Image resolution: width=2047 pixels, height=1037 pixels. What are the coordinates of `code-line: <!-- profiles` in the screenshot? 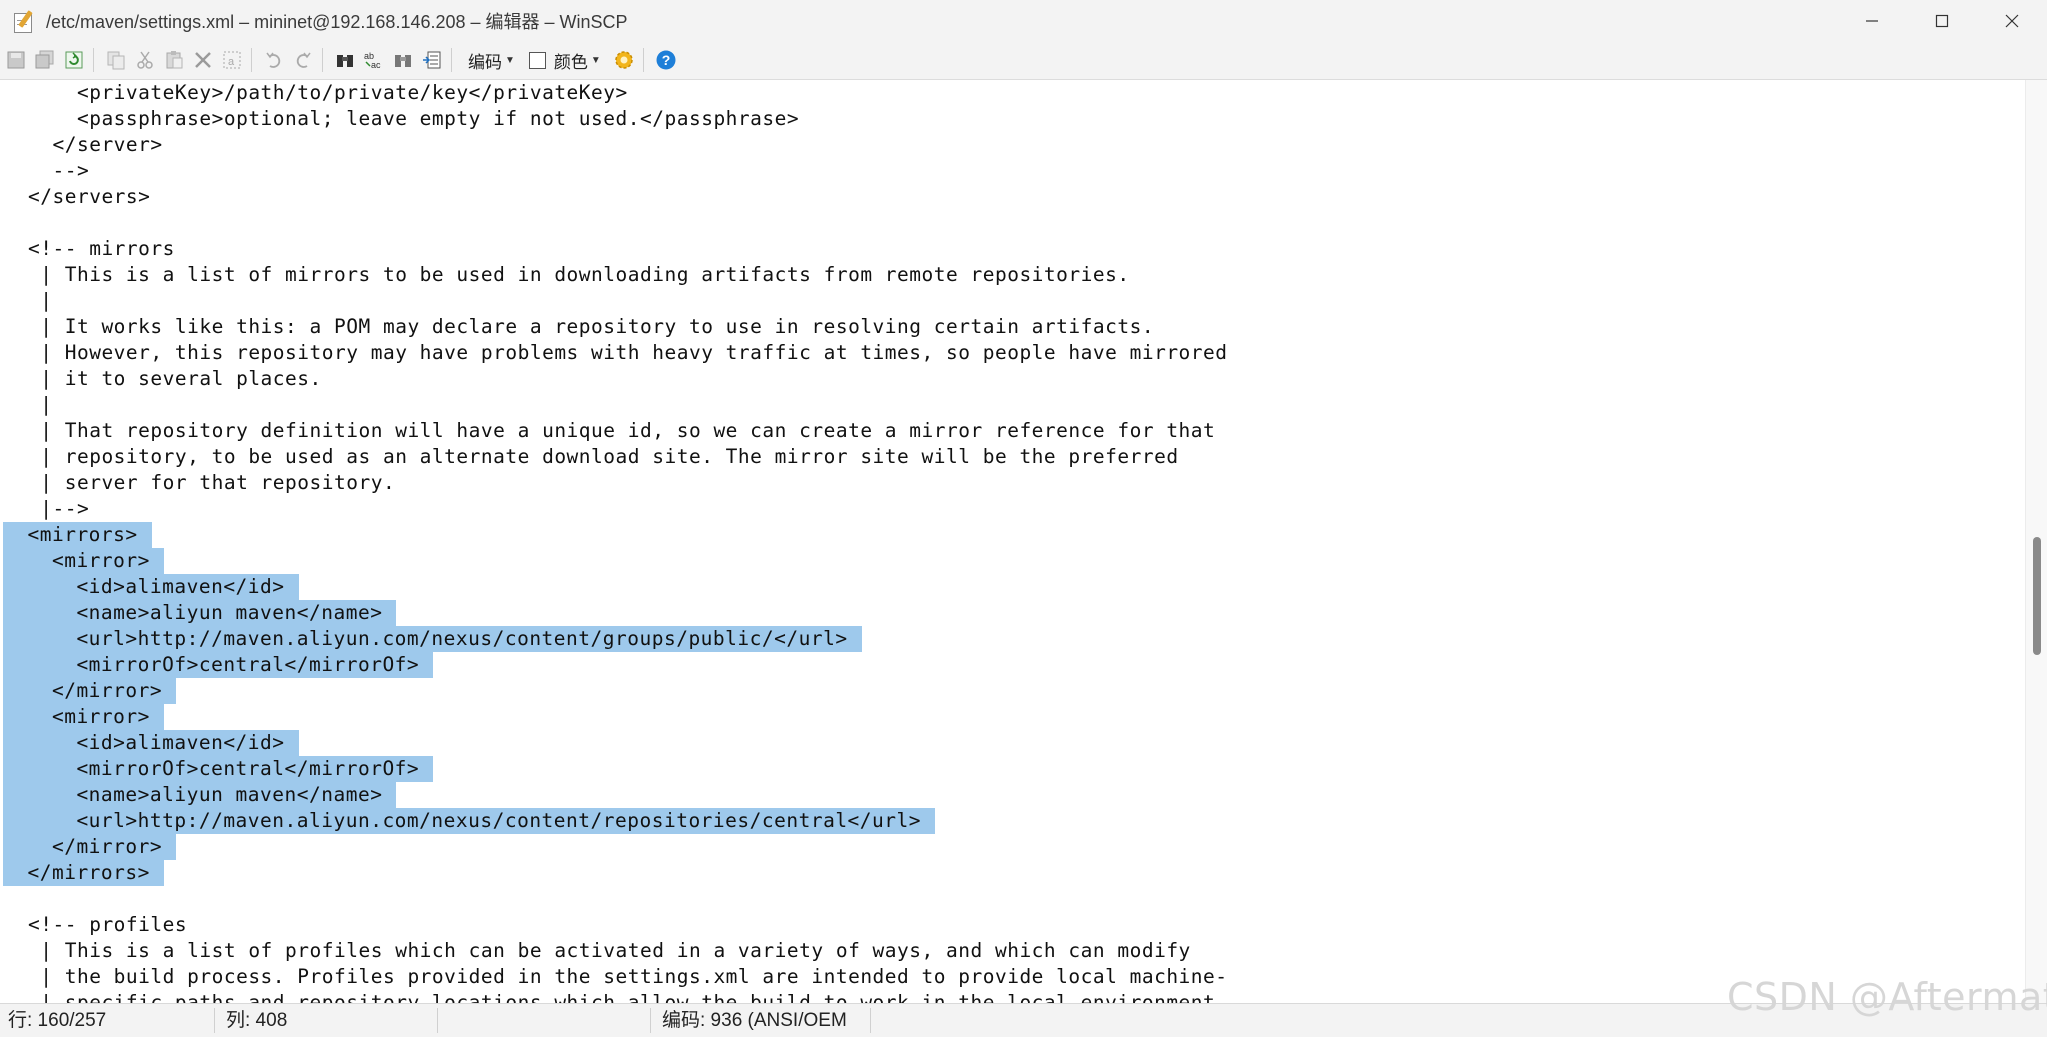 It's located at (114, 925).